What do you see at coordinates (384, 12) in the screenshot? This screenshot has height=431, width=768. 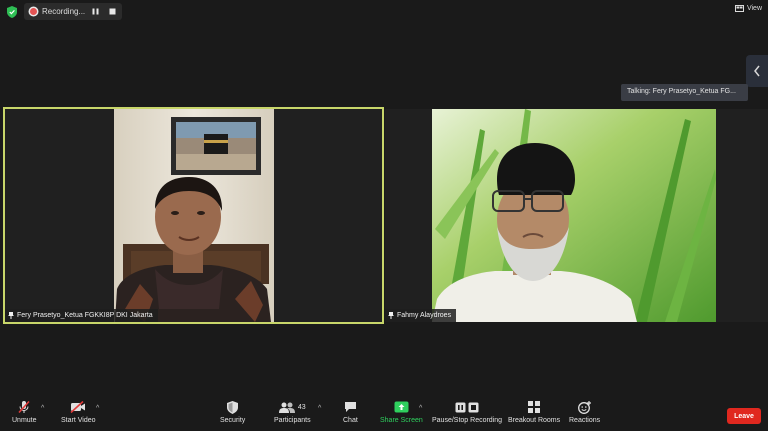 I see `top-bar: Recording... View` at bounding box center [384, 12].